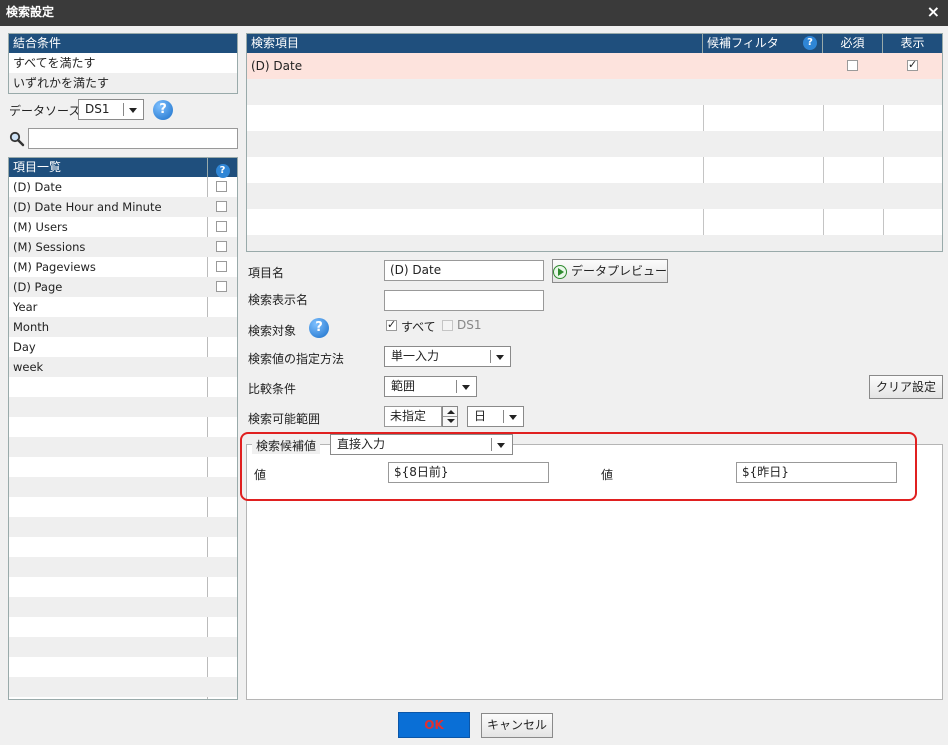 This screenshot has width=948, height=745. I want to click on list-item: (M) Users, so click(123, 227).